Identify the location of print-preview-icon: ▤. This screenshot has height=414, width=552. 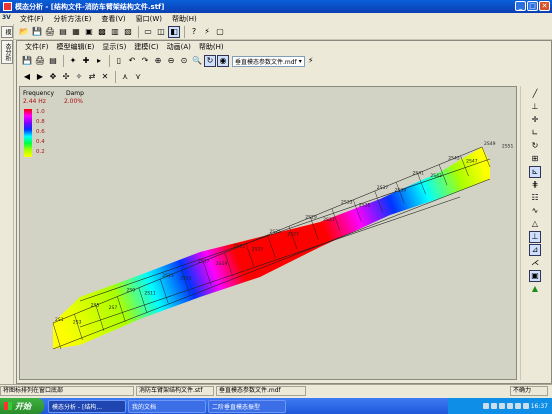
(63, 32).